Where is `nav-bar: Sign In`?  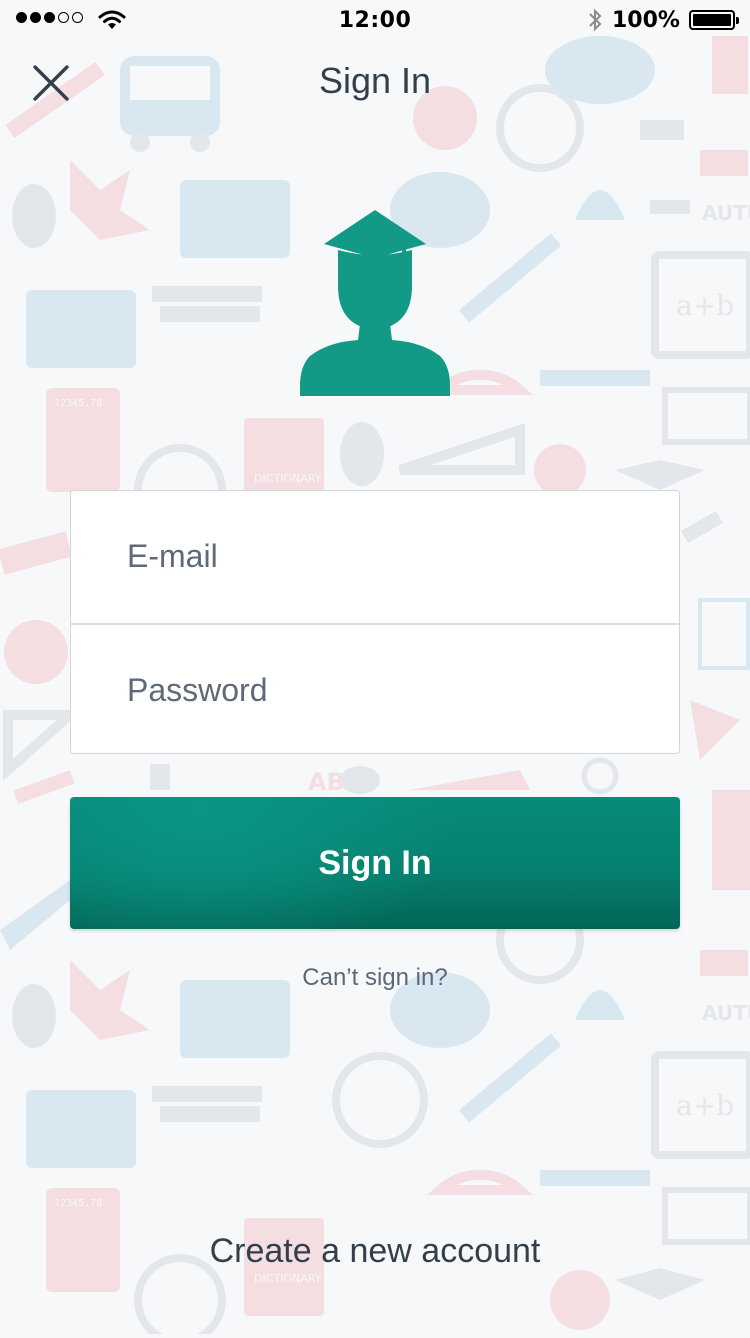
nav-bar: Sign In is located at coordinates (375, 82).